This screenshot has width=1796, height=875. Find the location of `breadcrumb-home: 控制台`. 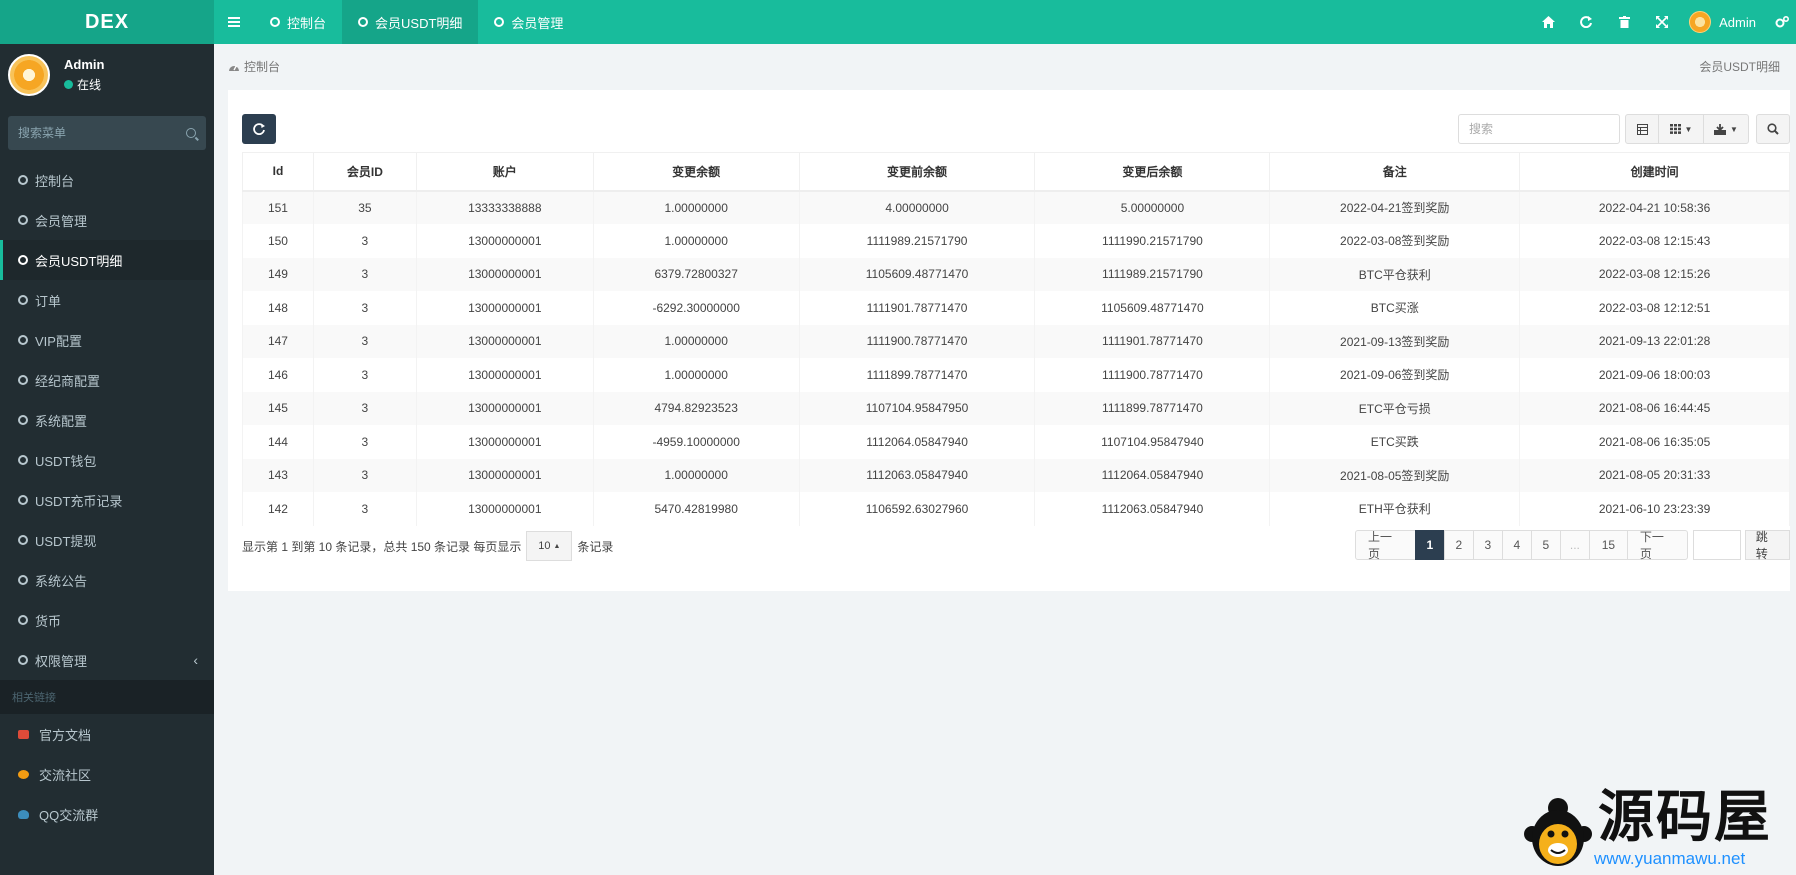

breadcrumb-home: 控制台 is located at coordinates (262, 66).